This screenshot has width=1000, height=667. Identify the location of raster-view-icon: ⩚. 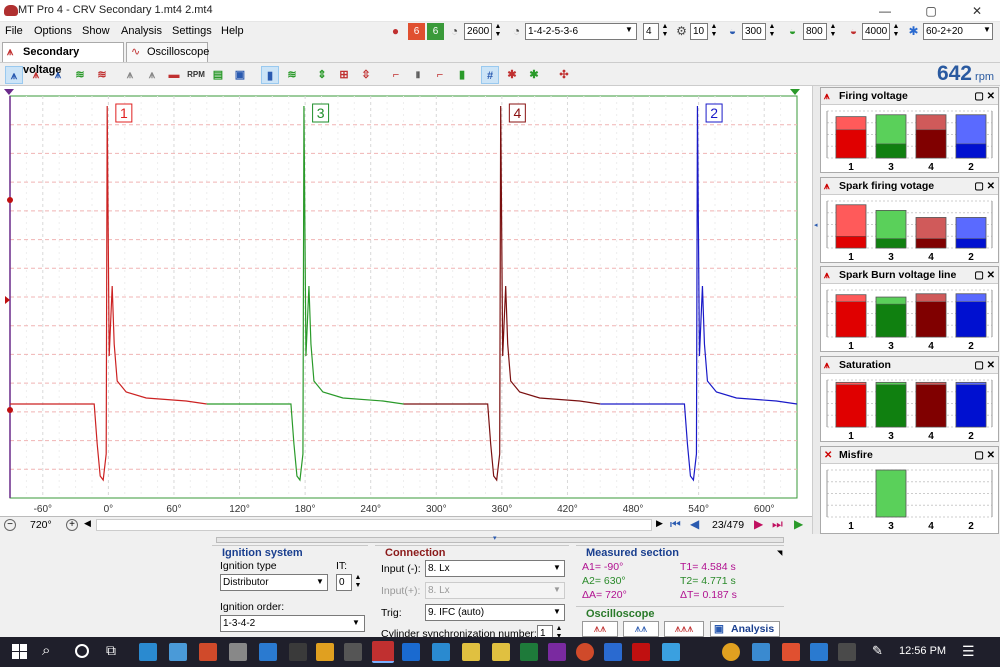
(58, 75).